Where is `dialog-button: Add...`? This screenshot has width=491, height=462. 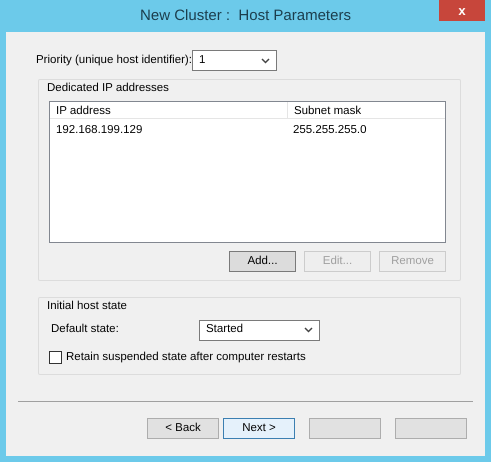
dialog-button: Add... is located at coordinates (262, 261).